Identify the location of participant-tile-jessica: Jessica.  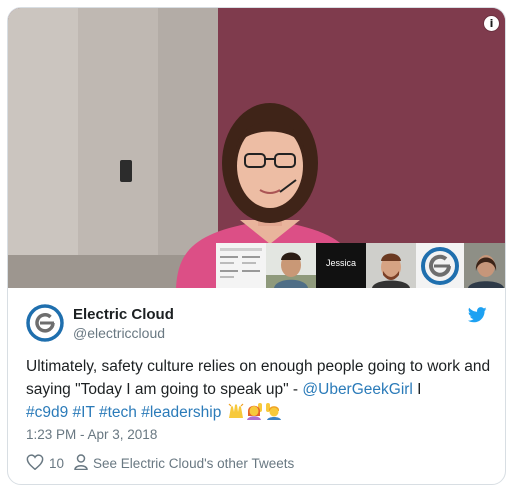
(341, 265).